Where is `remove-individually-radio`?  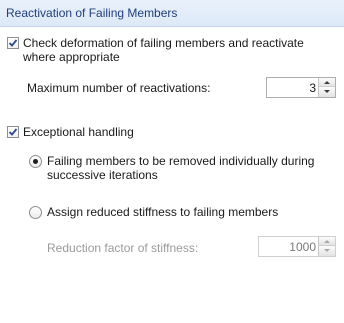 remove-individually-radio is located at coordinates (35, 161).